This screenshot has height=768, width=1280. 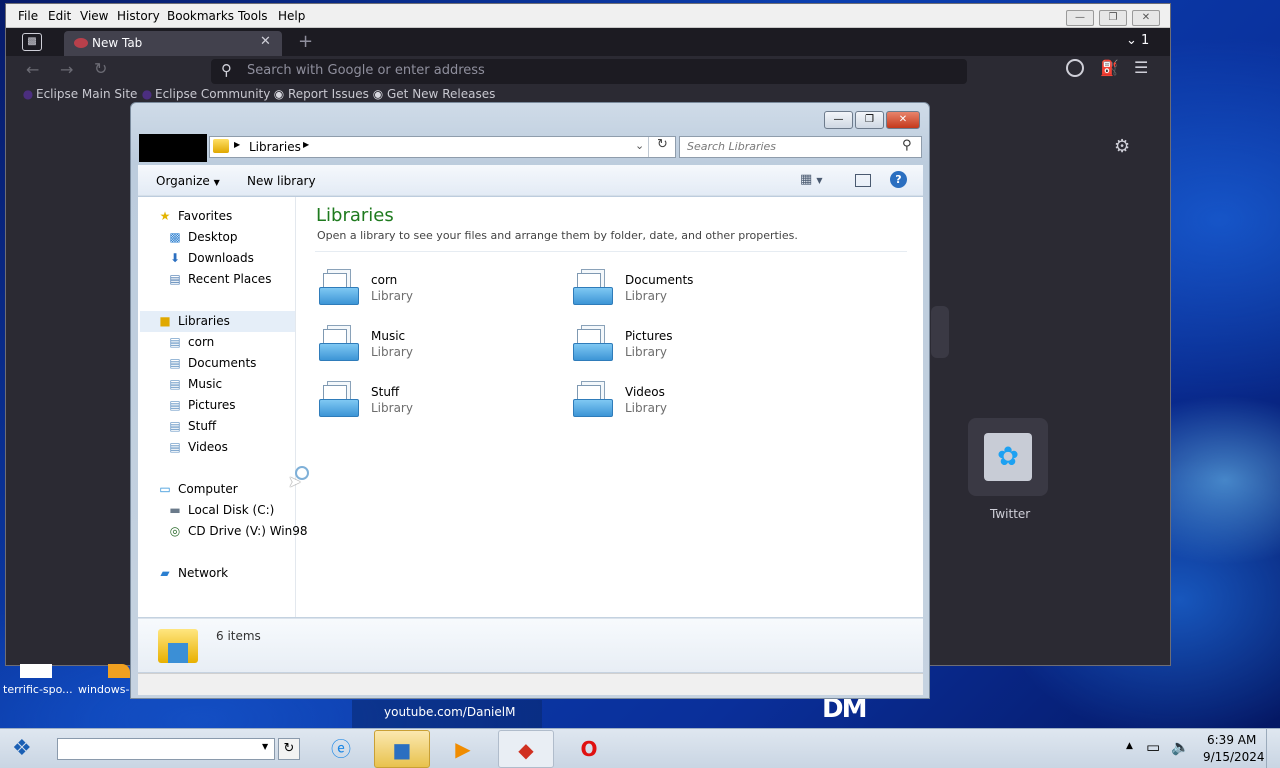 What do you see at coordinates (66, 69) in the screenshot?
I see `forward-arrow-icon: →` at bounding box center [66, 69].